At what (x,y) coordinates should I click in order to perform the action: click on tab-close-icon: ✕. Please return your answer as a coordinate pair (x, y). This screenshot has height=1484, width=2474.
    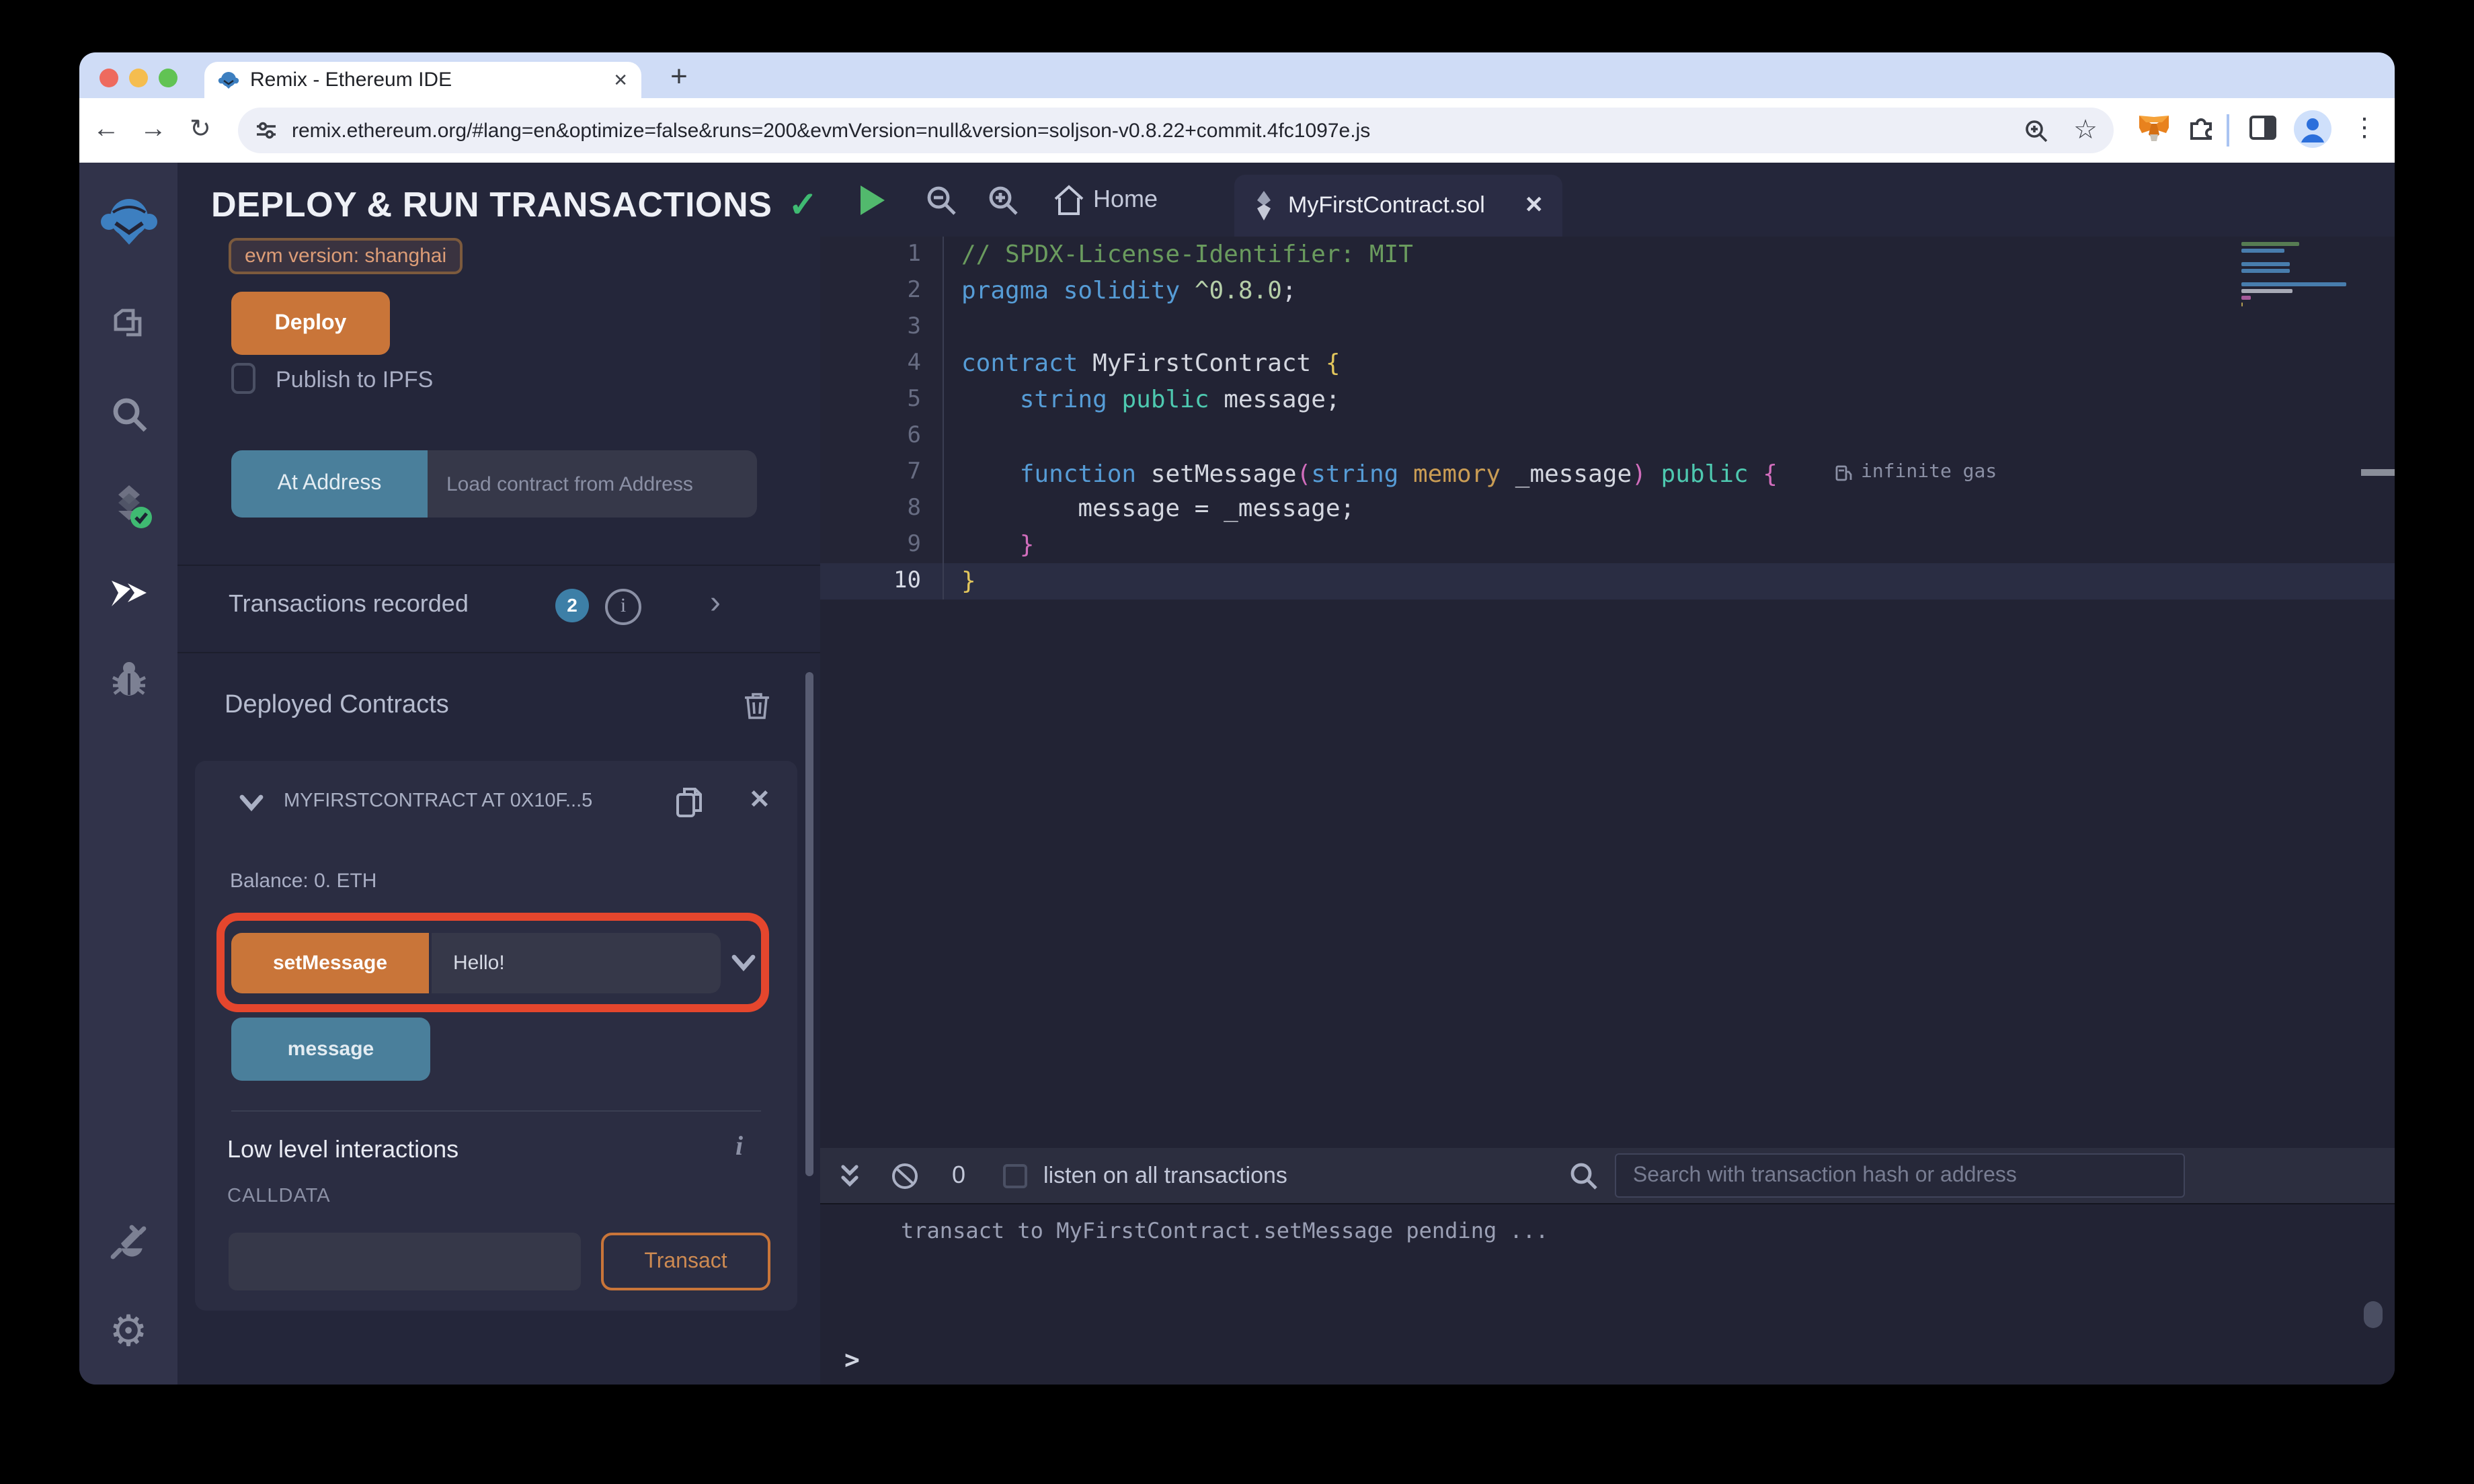
    Looking at the image, I should click on (620, 80).